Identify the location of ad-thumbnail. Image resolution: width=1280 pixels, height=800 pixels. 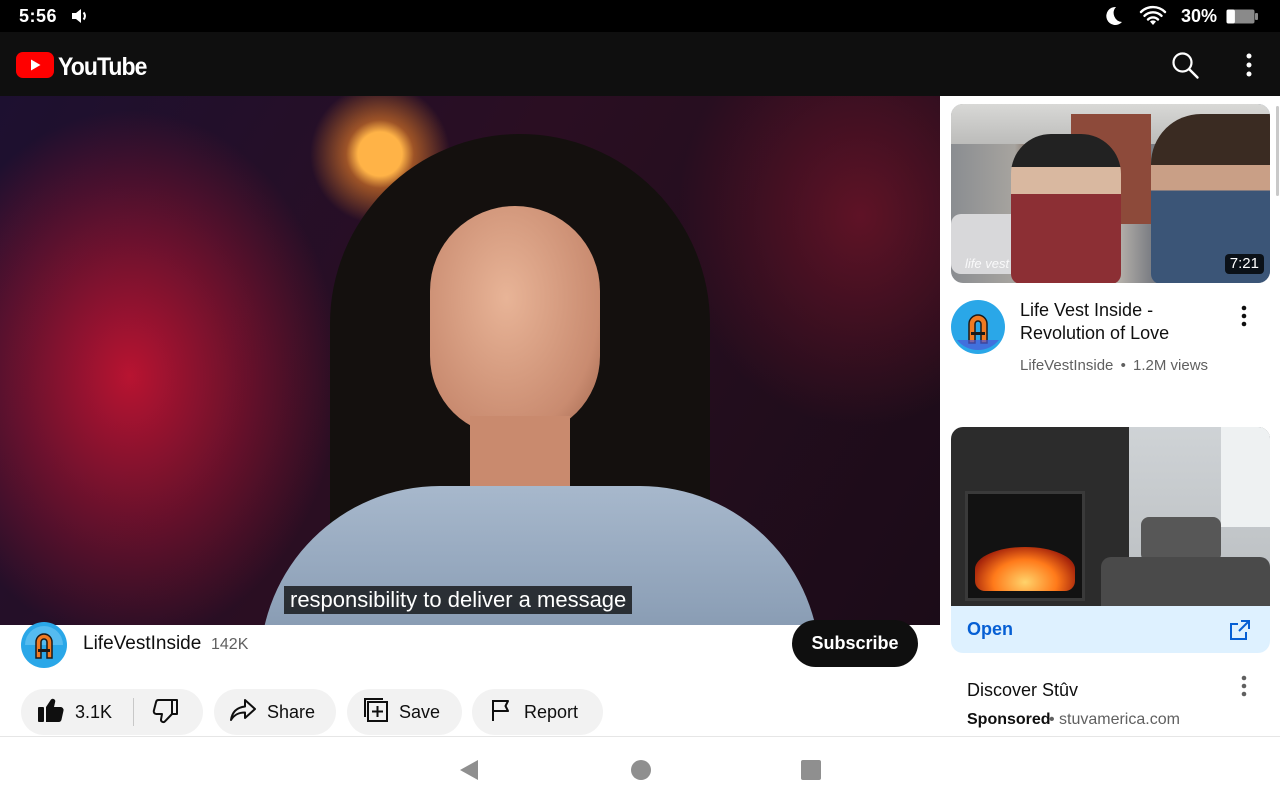
(1110, 516).